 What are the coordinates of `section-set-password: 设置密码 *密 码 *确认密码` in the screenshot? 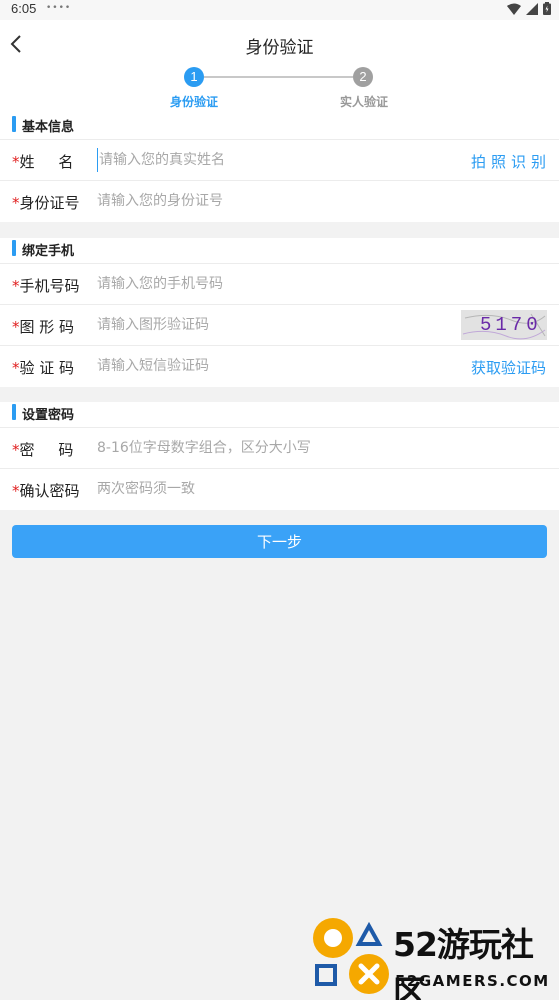 It's located at (279, 456).